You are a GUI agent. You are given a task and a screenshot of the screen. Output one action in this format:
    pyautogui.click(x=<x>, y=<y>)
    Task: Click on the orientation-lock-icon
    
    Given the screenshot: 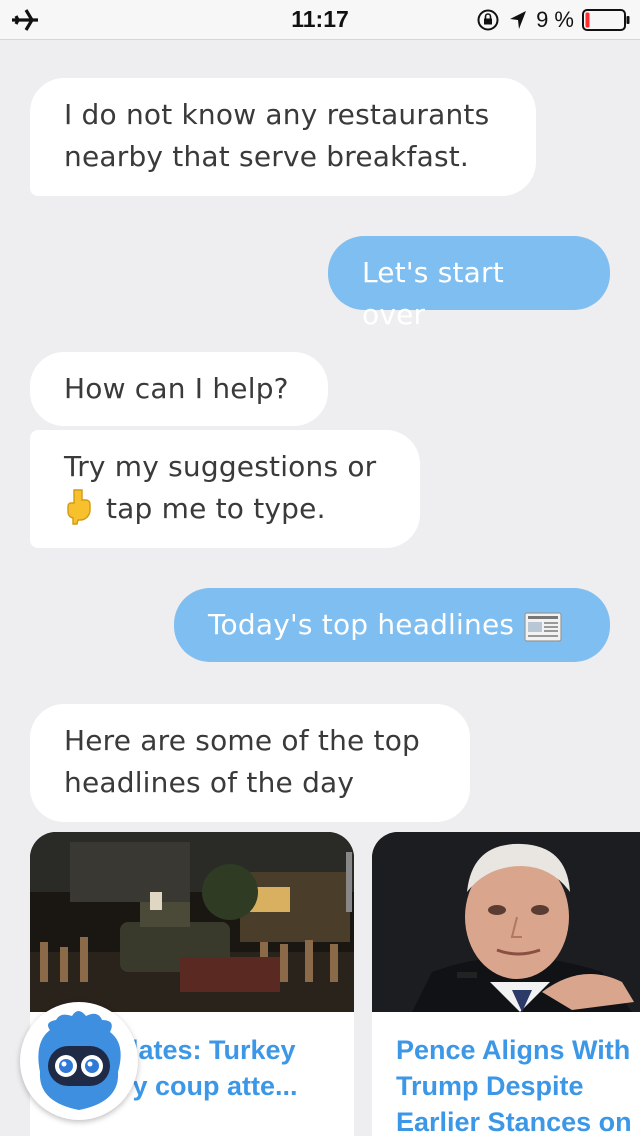 What is the action you would take?
    pyautogui.click(x=488, y=20)
    